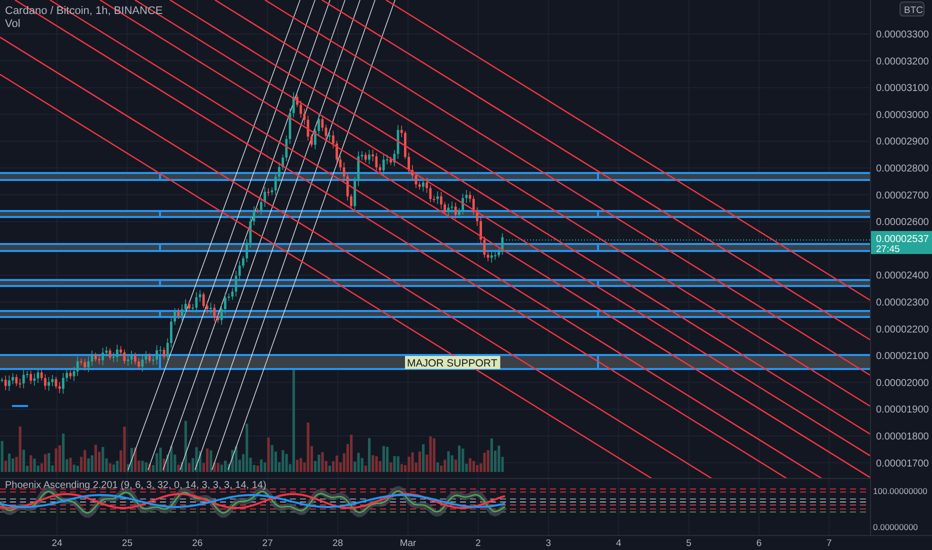 The width and height of the screenshot is (932, 550). Describe the element at coordinates (912, 9) in the screenshot. I see `currency-badge: BTC` at that location.